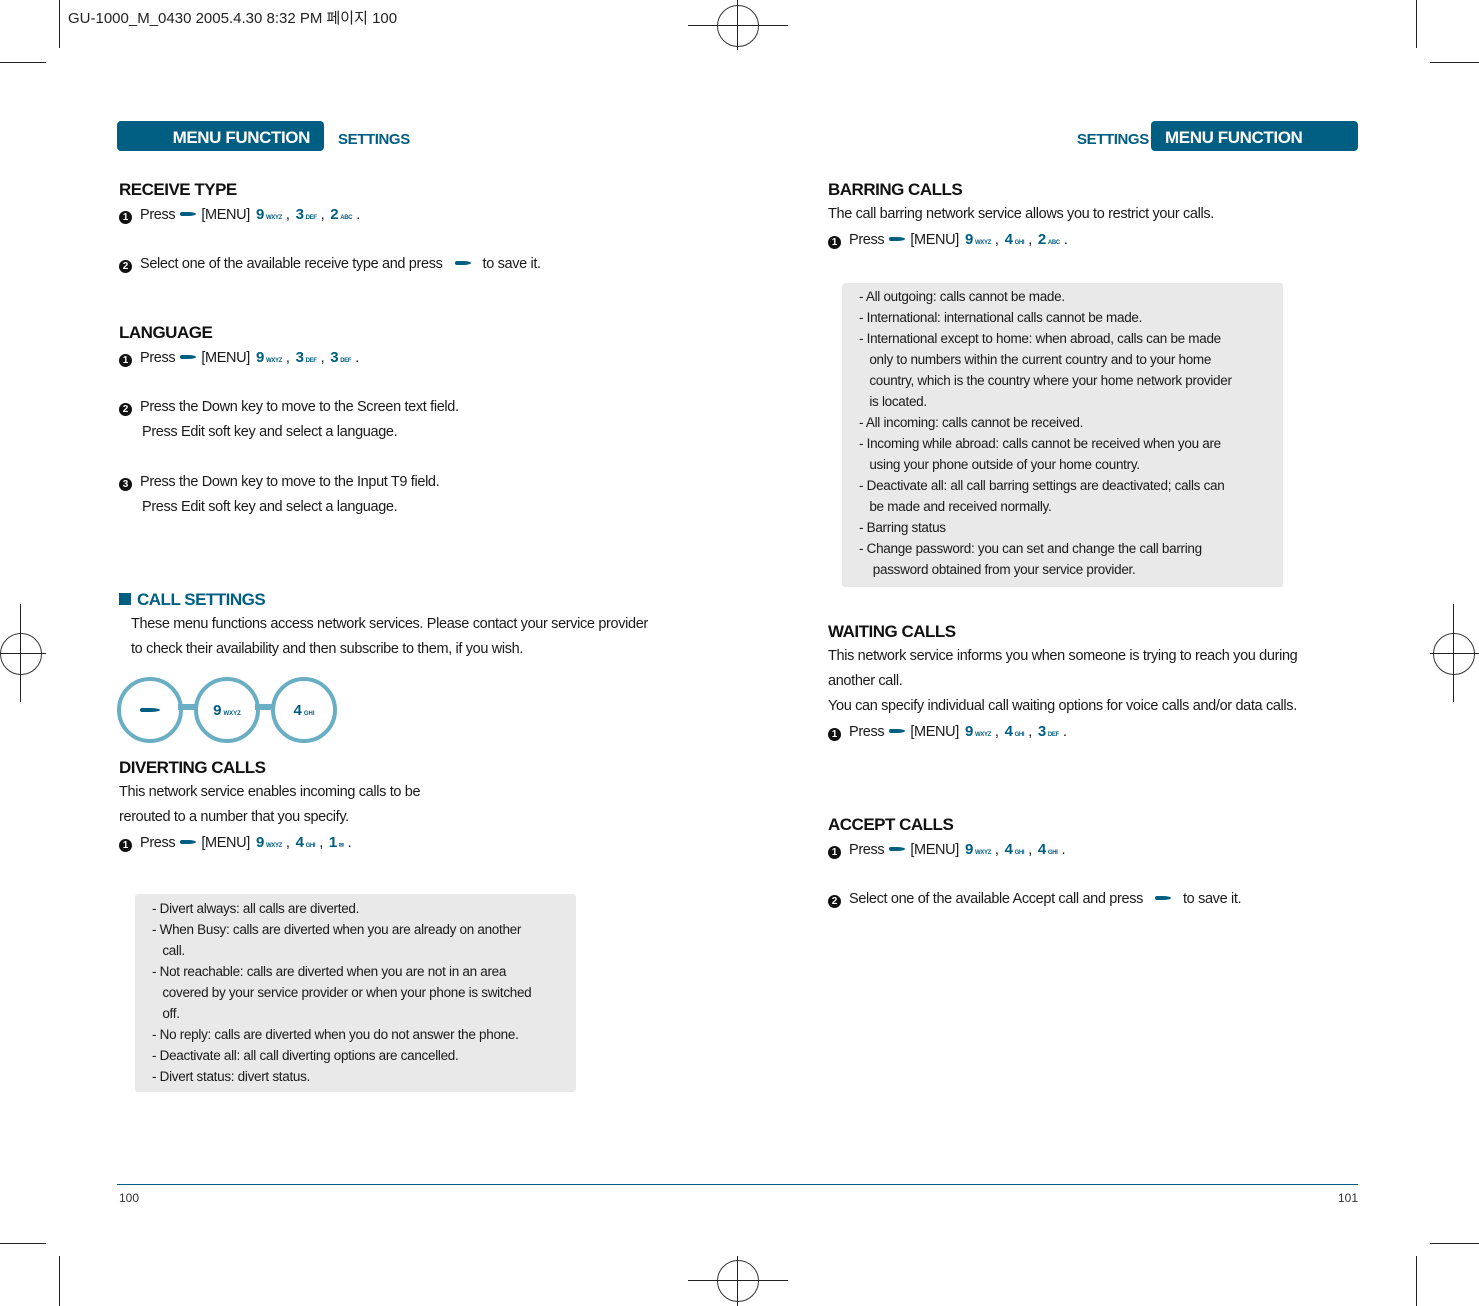  What do you see at coordinates (902, 527) in the screenshot?
I see `box-line: - Barring status` at bounding box center [902, 527].